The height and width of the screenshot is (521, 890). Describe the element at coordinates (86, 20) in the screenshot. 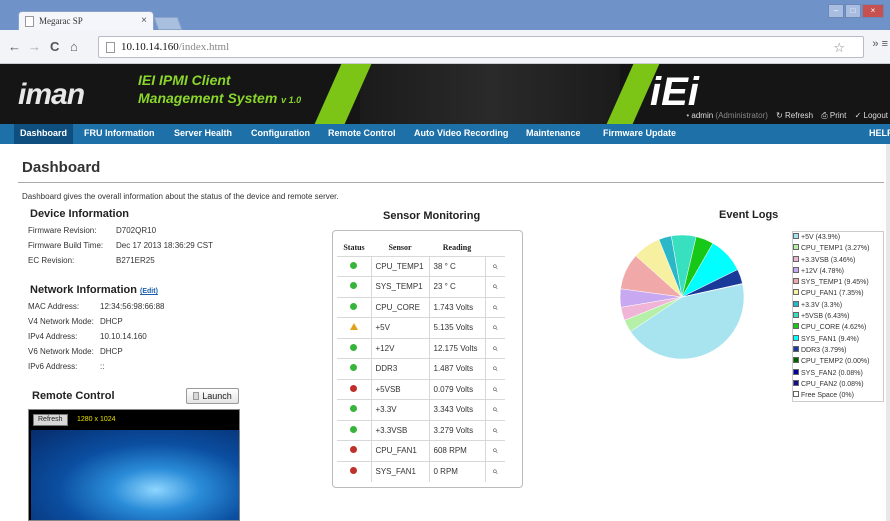

I see `browser-tab: Megarac SP ×` at that location.